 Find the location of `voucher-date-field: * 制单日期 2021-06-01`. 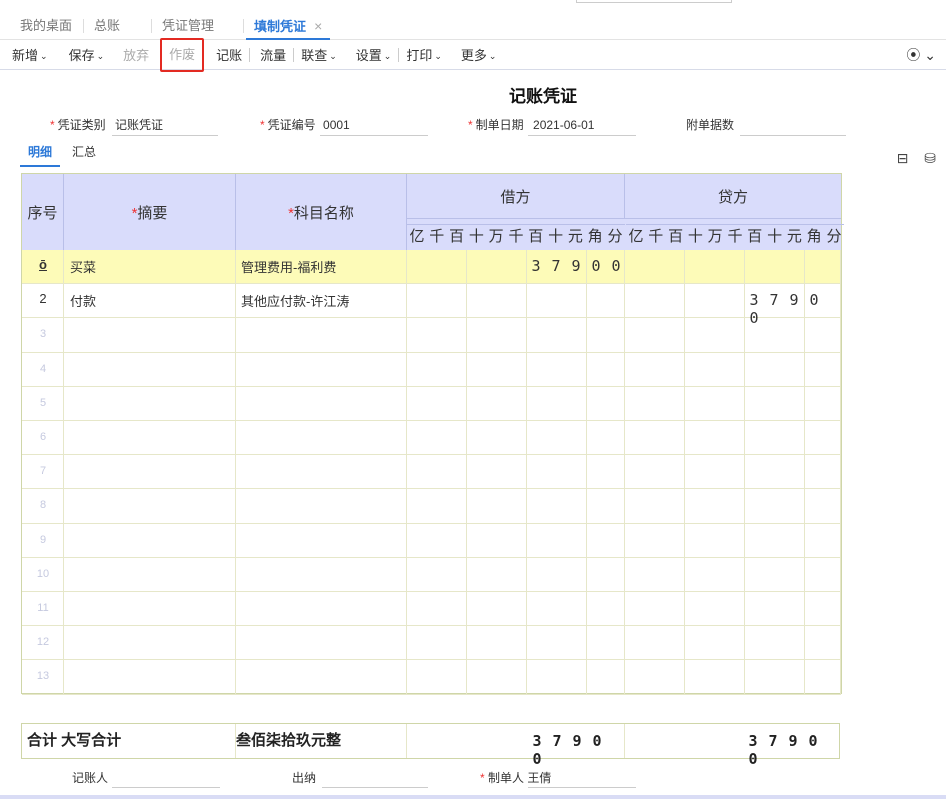

voucher-date-field: * 制单日期 2021-06-01 is located at coordinates (552, 125).